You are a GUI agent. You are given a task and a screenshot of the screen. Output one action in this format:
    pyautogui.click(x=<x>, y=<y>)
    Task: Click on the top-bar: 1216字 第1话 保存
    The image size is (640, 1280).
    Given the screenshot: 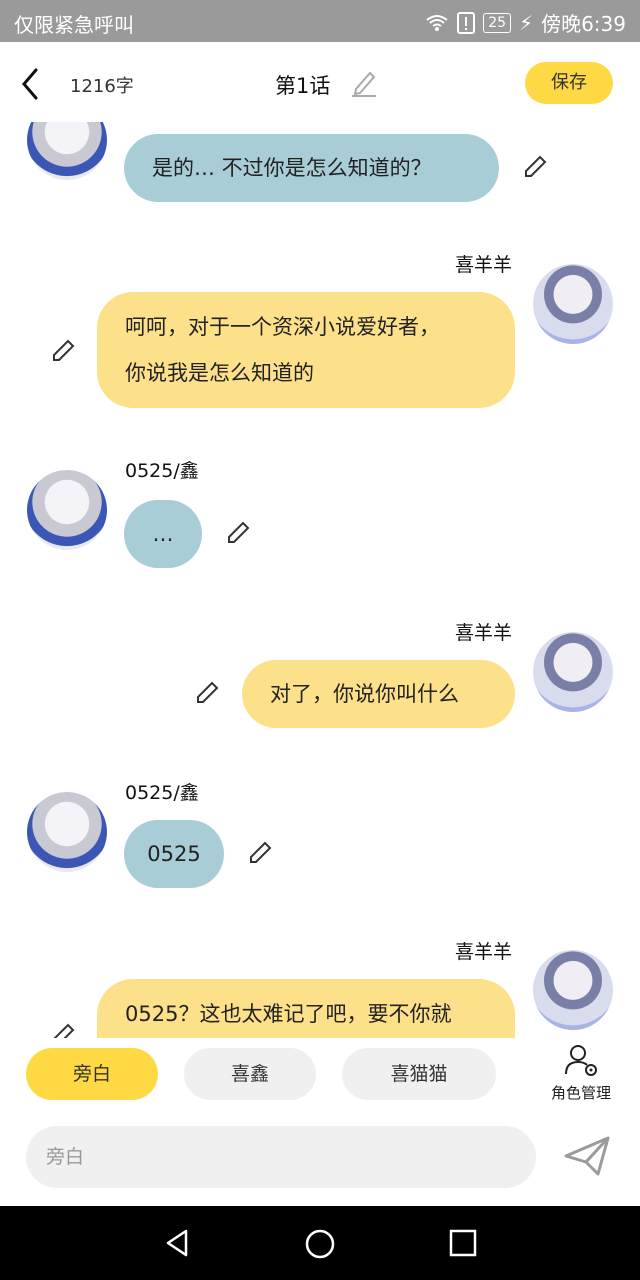 What is the action you would take?
    pyautogui.click(x=320, y=82)
    